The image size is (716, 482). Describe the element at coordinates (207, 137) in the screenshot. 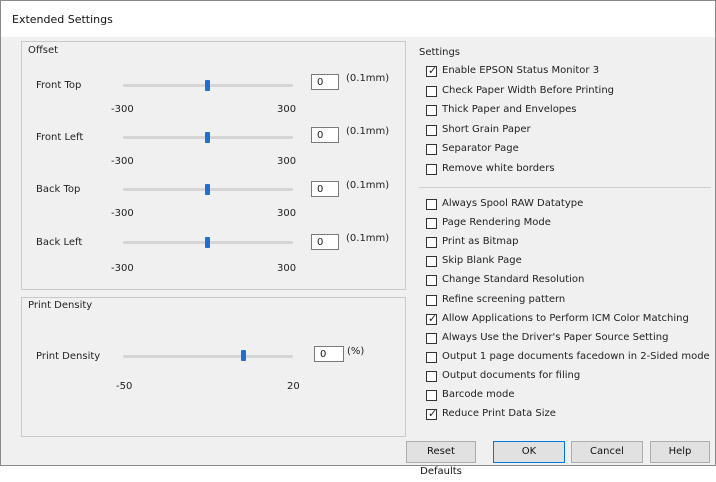

I see `front-left-slider-thumb` at that location.